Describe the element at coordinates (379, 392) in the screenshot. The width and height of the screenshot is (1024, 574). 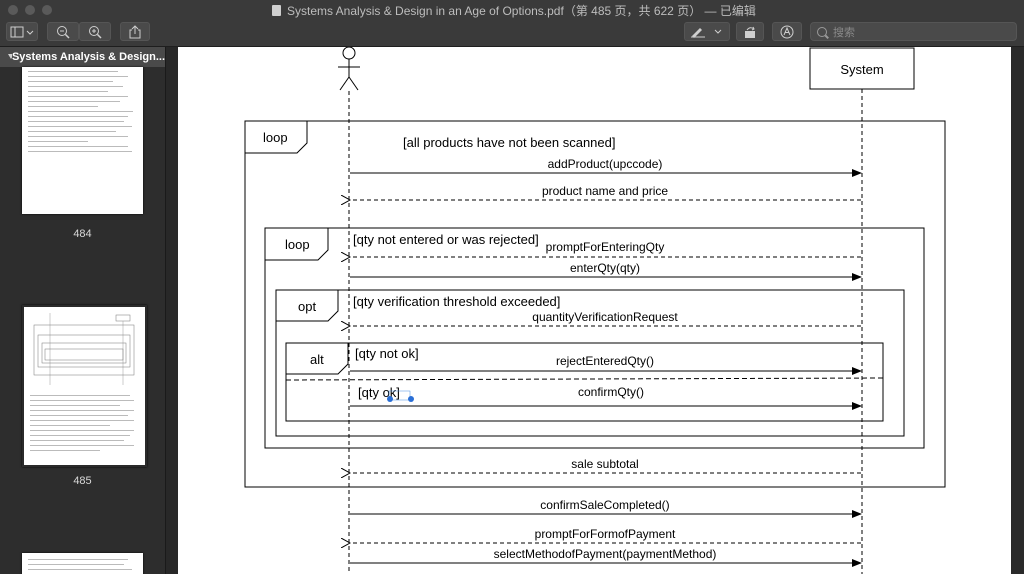
I see `alt-guard-ok: [qty ok]` at that location.